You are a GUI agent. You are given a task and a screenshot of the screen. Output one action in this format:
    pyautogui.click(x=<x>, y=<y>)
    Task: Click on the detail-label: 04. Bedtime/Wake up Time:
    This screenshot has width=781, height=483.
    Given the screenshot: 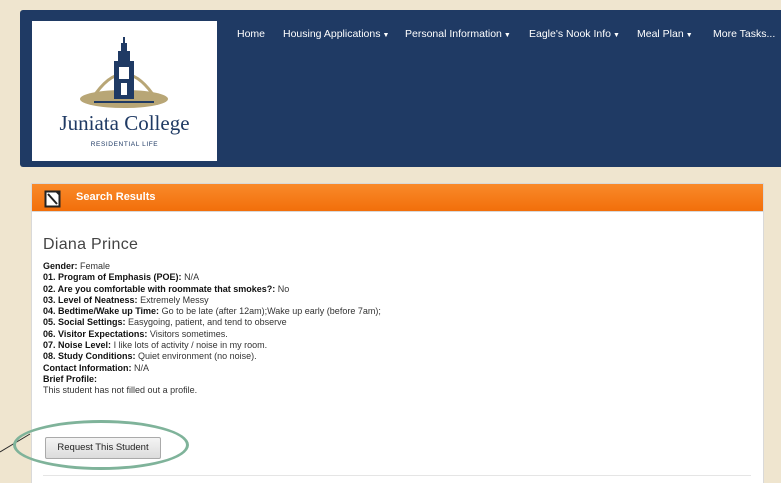 What is the action you would take?
    pyautogui.click(x=101, y=311)
    